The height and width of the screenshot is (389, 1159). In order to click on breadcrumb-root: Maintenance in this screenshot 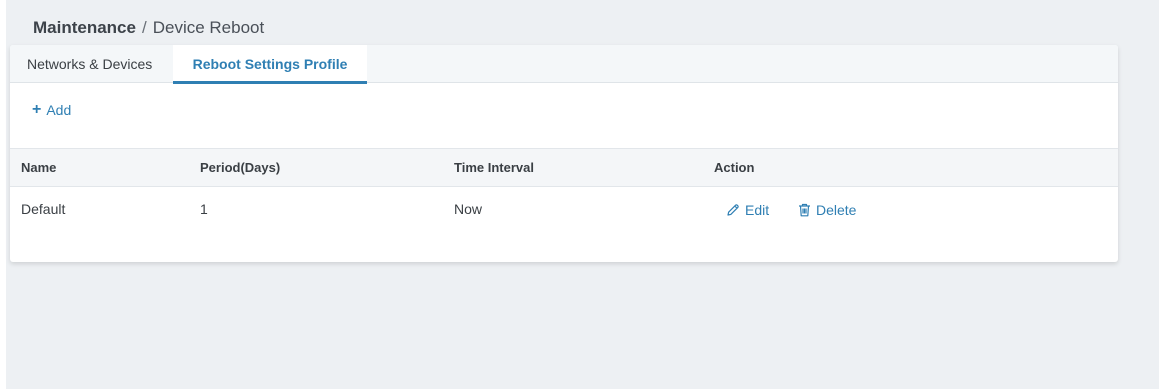, I will do `click(84, 27)`.